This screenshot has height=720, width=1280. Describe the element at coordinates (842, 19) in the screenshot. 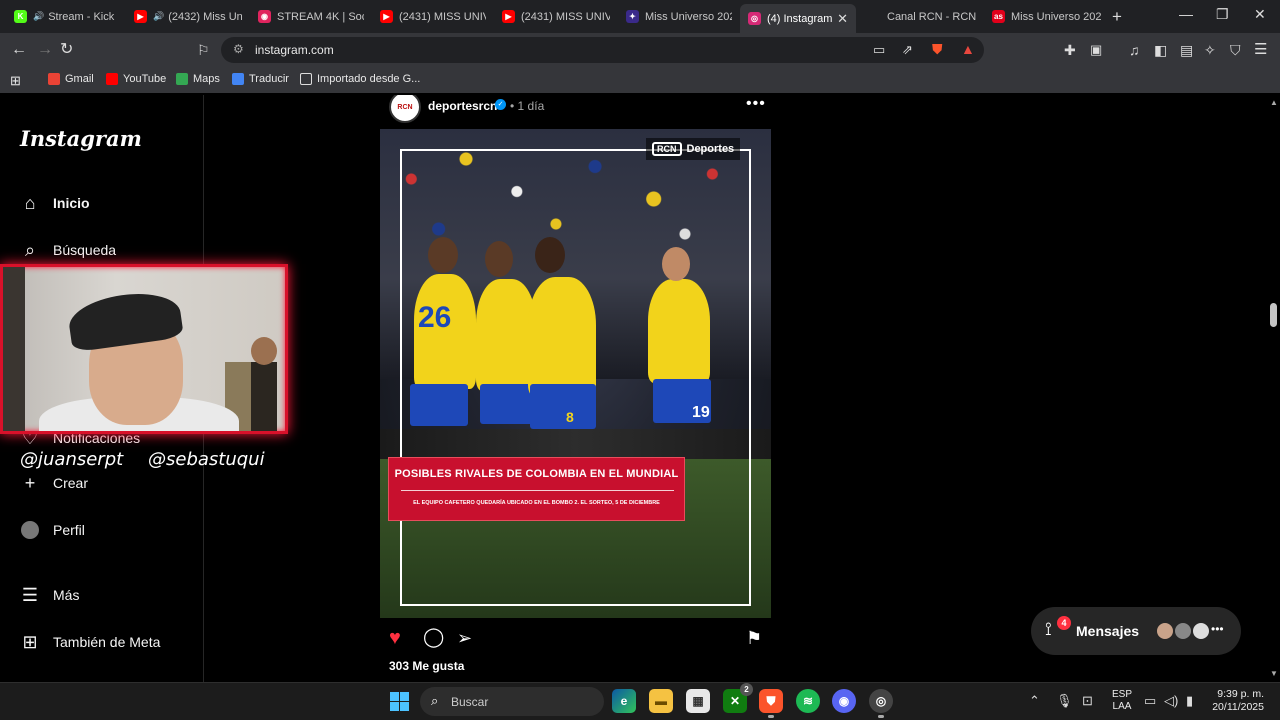

I see `close-tab-icon: ✕` at that location.